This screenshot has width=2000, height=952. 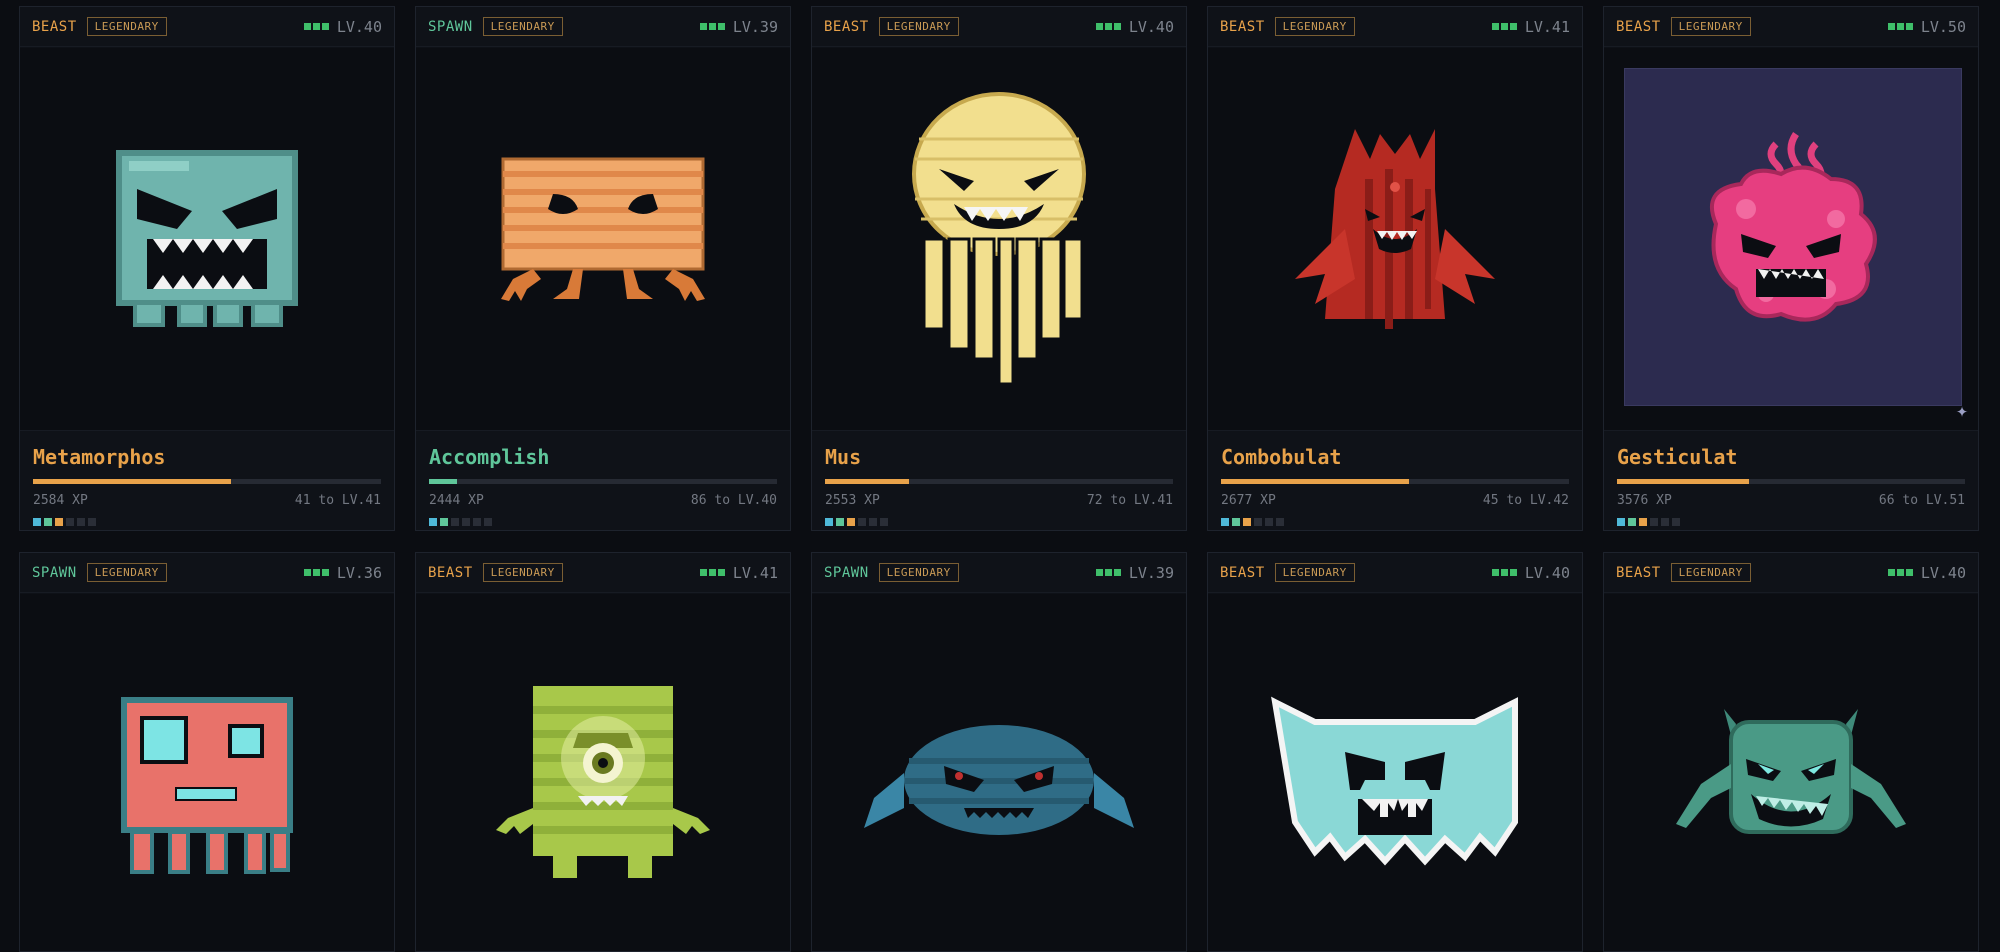 I want to click on level-indicator: LV.50, so click(x=1926, y=27).